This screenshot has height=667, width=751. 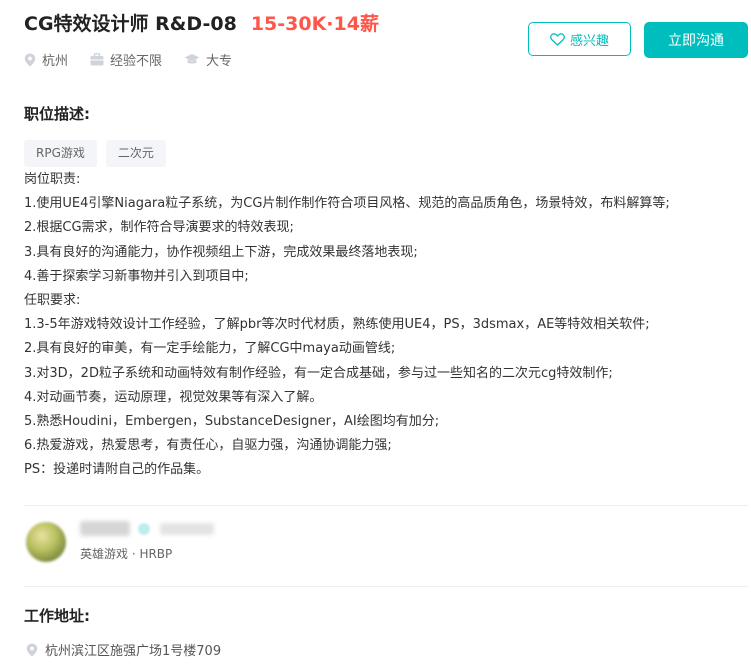 What do you see at coordinates (52, 301) in the screenshot?
I see `description-line: 任职要求:` at bounding box center [52, 301].